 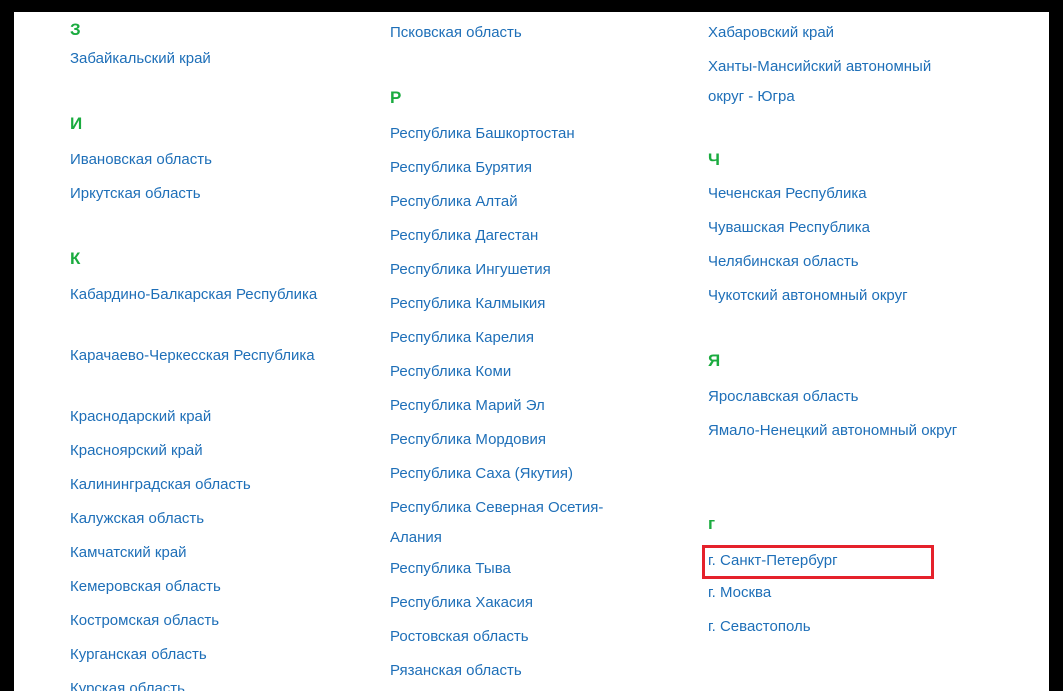 I want to click on region-link-altai: Республика Алтай, so click(x=454, y=202).